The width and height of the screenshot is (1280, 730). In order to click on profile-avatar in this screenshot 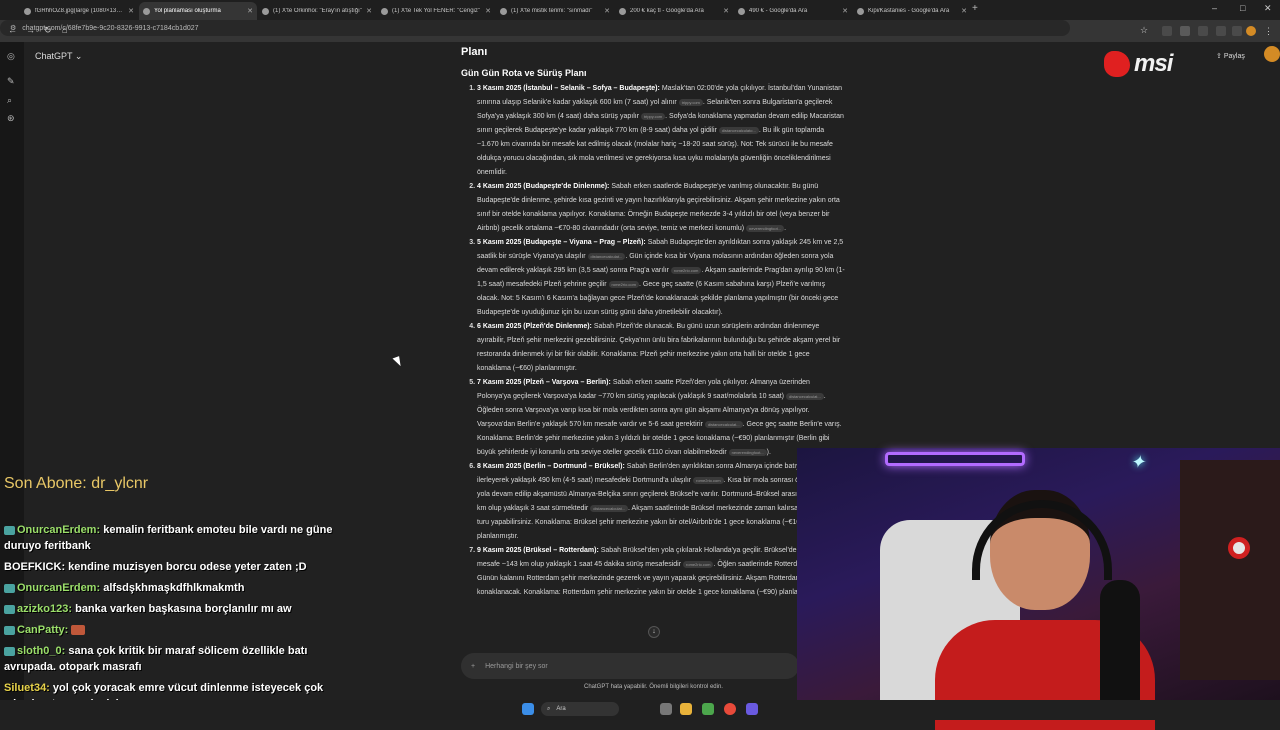, I will do `click(1251, 31)`.